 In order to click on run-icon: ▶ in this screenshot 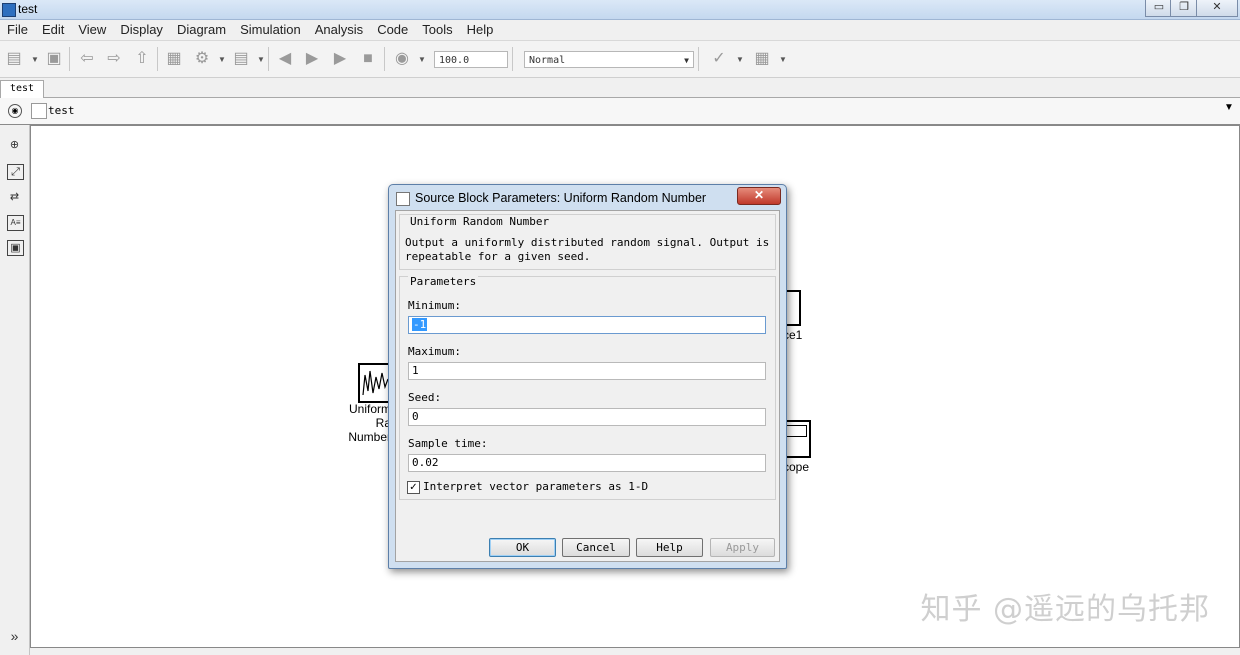, I will do `click(312, 59)`.